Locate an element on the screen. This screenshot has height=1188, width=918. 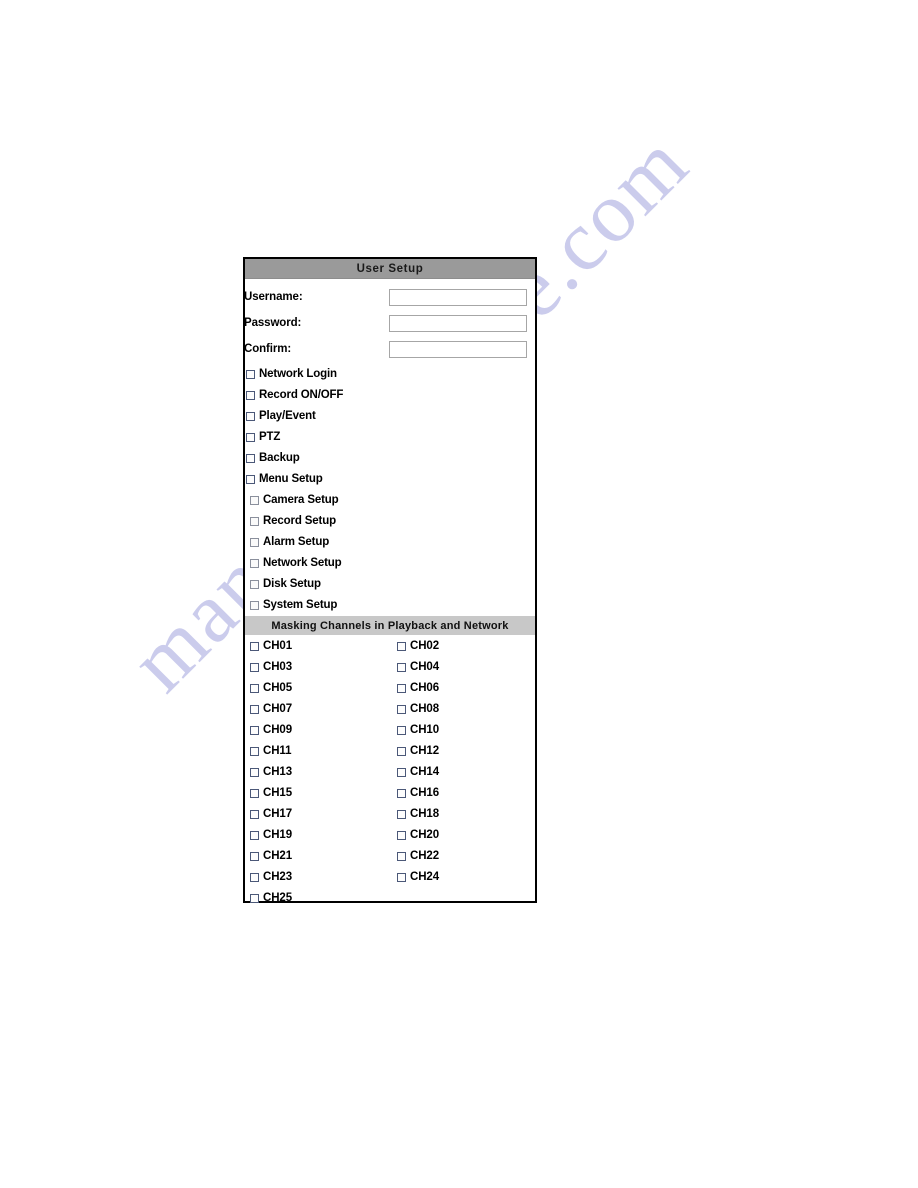
channel-label: CH24 is located at coordinates (425, 876).